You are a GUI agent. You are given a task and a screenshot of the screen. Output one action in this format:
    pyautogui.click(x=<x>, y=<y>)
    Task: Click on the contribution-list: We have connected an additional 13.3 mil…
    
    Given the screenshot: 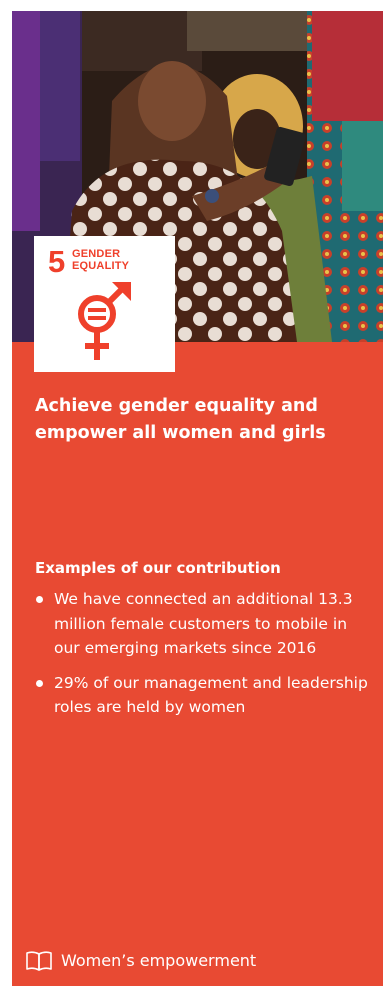 What is the action you would take?
    pyautogui.click(x=204, y=658)
    